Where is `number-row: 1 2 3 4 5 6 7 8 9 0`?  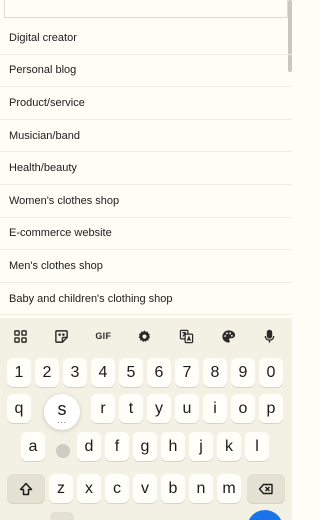
number-row: 1 2 3 4 5 6 7 8 9 0 is located at coordinates (146, 373).